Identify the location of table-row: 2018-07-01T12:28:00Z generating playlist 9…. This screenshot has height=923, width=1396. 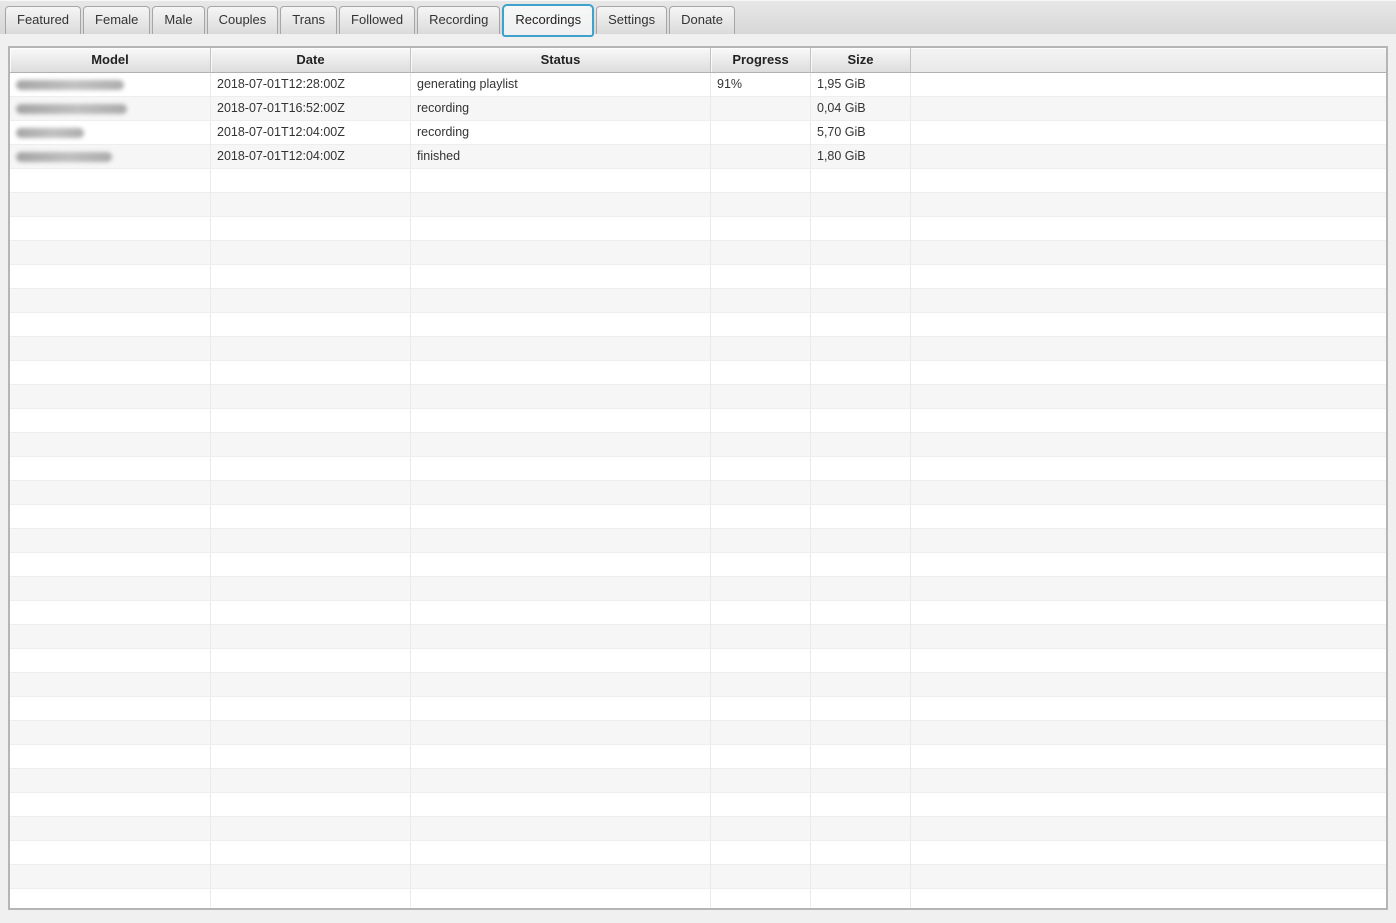
(698, 85).